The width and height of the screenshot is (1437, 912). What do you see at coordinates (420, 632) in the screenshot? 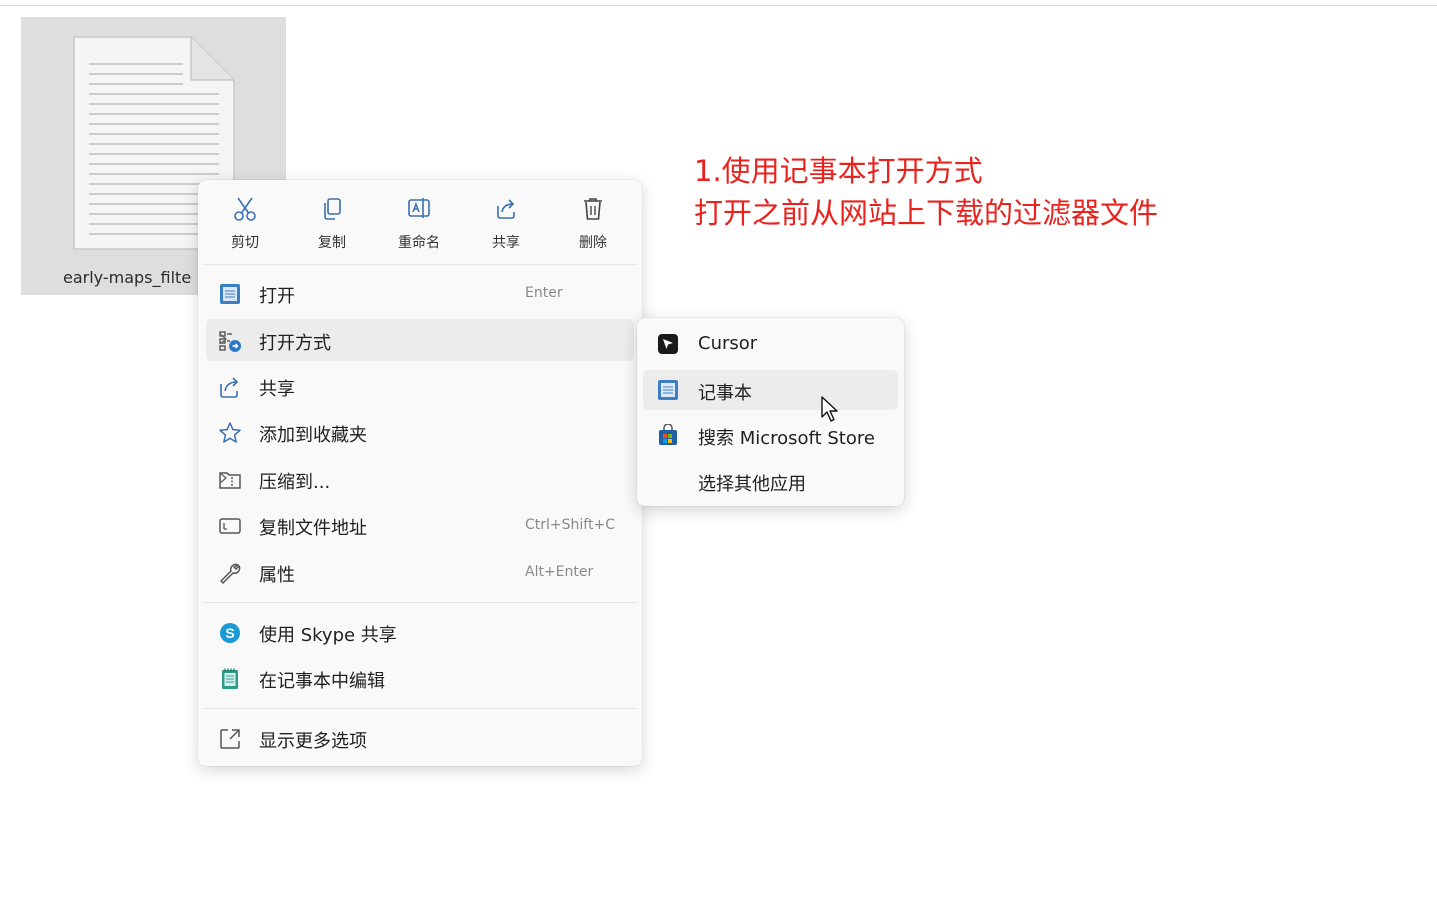
I see `menu-item-skype-share: S 使用 Skype 共享` at bounding box center [420, 632].